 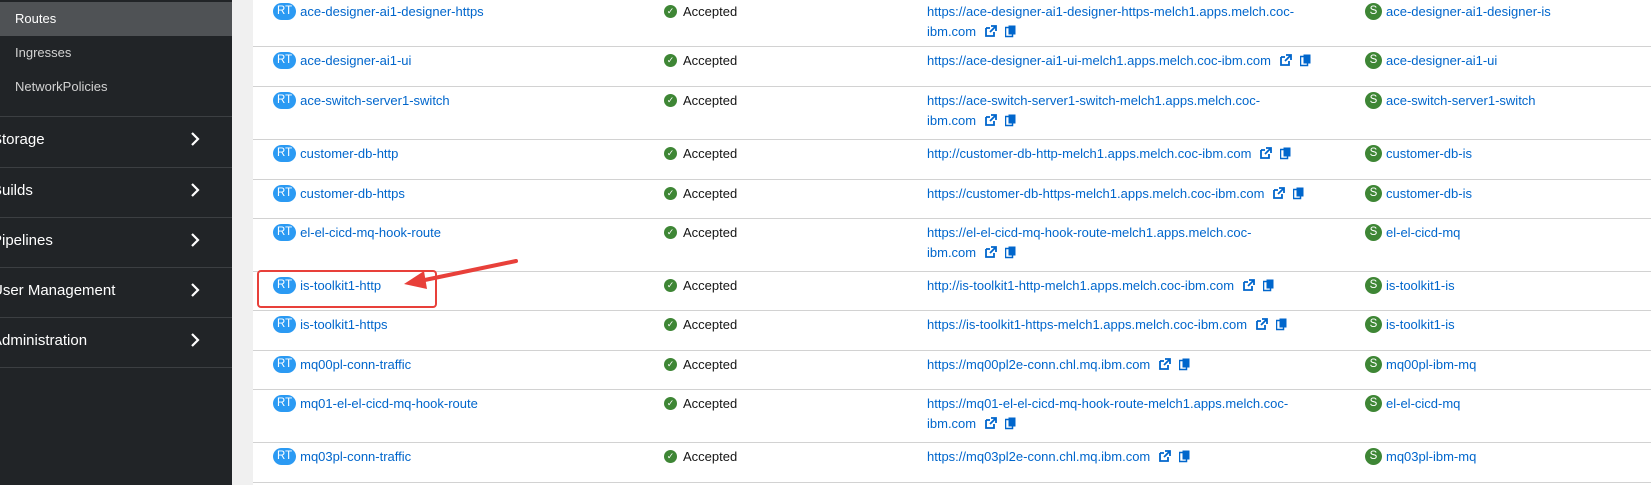 I want to click on sidebar-section-administration: Administration, so click(x=116, y=343).